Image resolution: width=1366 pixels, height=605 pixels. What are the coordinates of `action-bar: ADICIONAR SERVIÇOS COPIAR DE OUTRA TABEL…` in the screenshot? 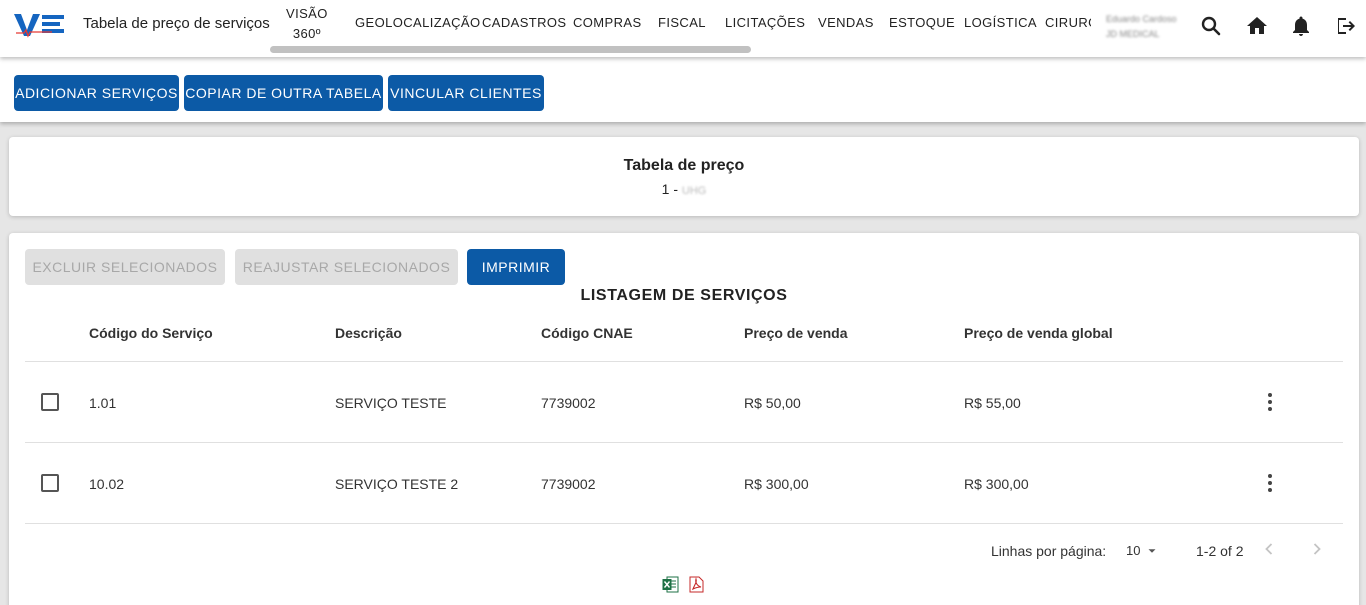 It's located at (683, 89).